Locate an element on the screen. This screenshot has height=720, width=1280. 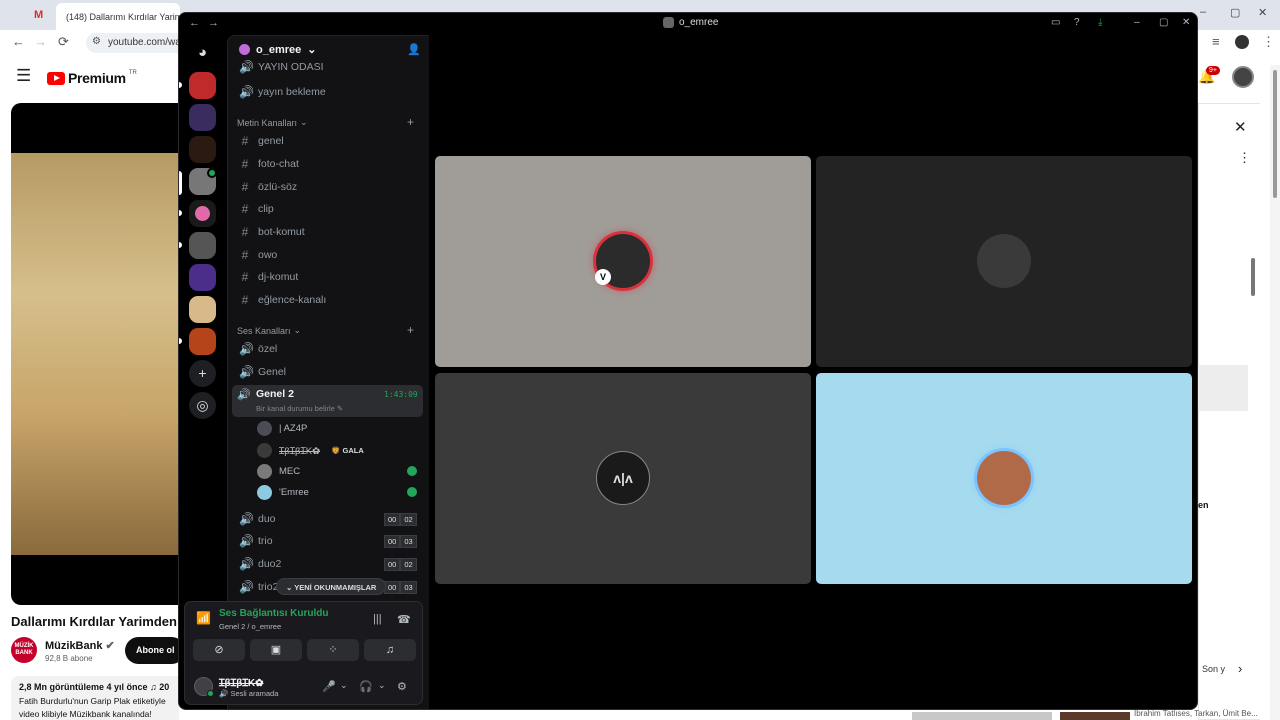
more-options-icon: ⋮ is located at coordinates (1244, 158).